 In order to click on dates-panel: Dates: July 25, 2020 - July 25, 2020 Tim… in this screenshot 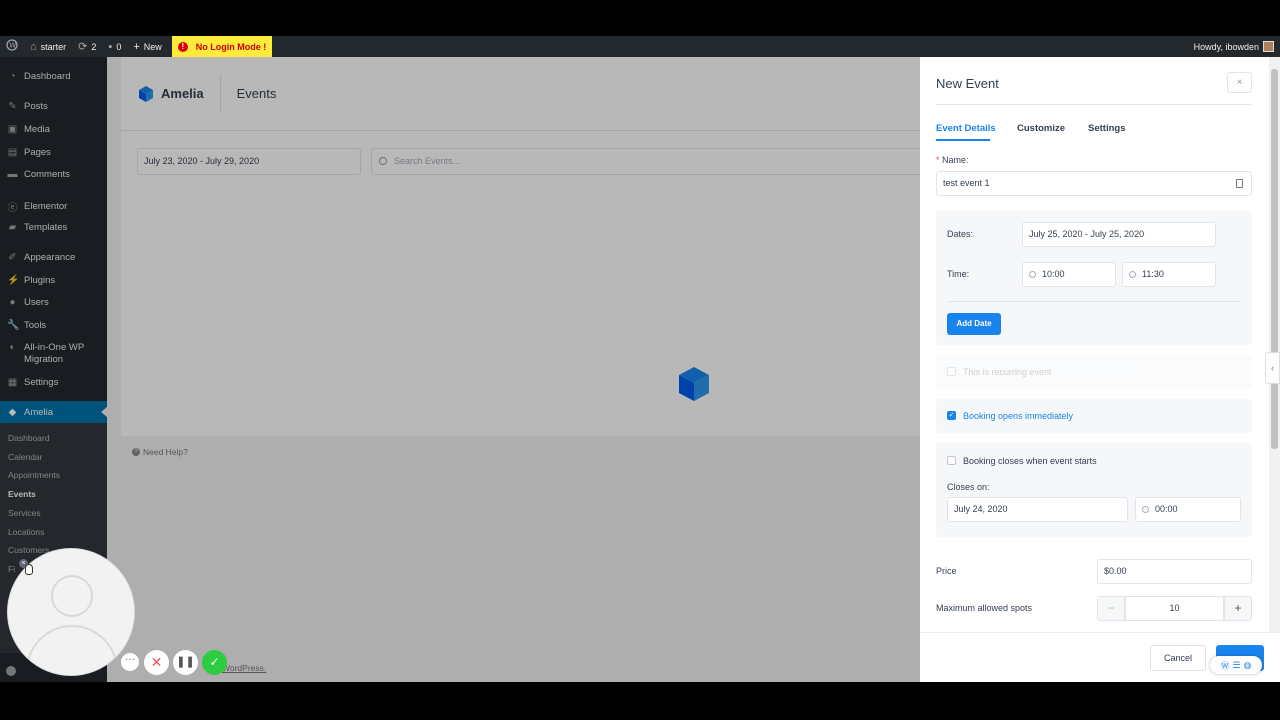, I will do `click(1094, 278)`.